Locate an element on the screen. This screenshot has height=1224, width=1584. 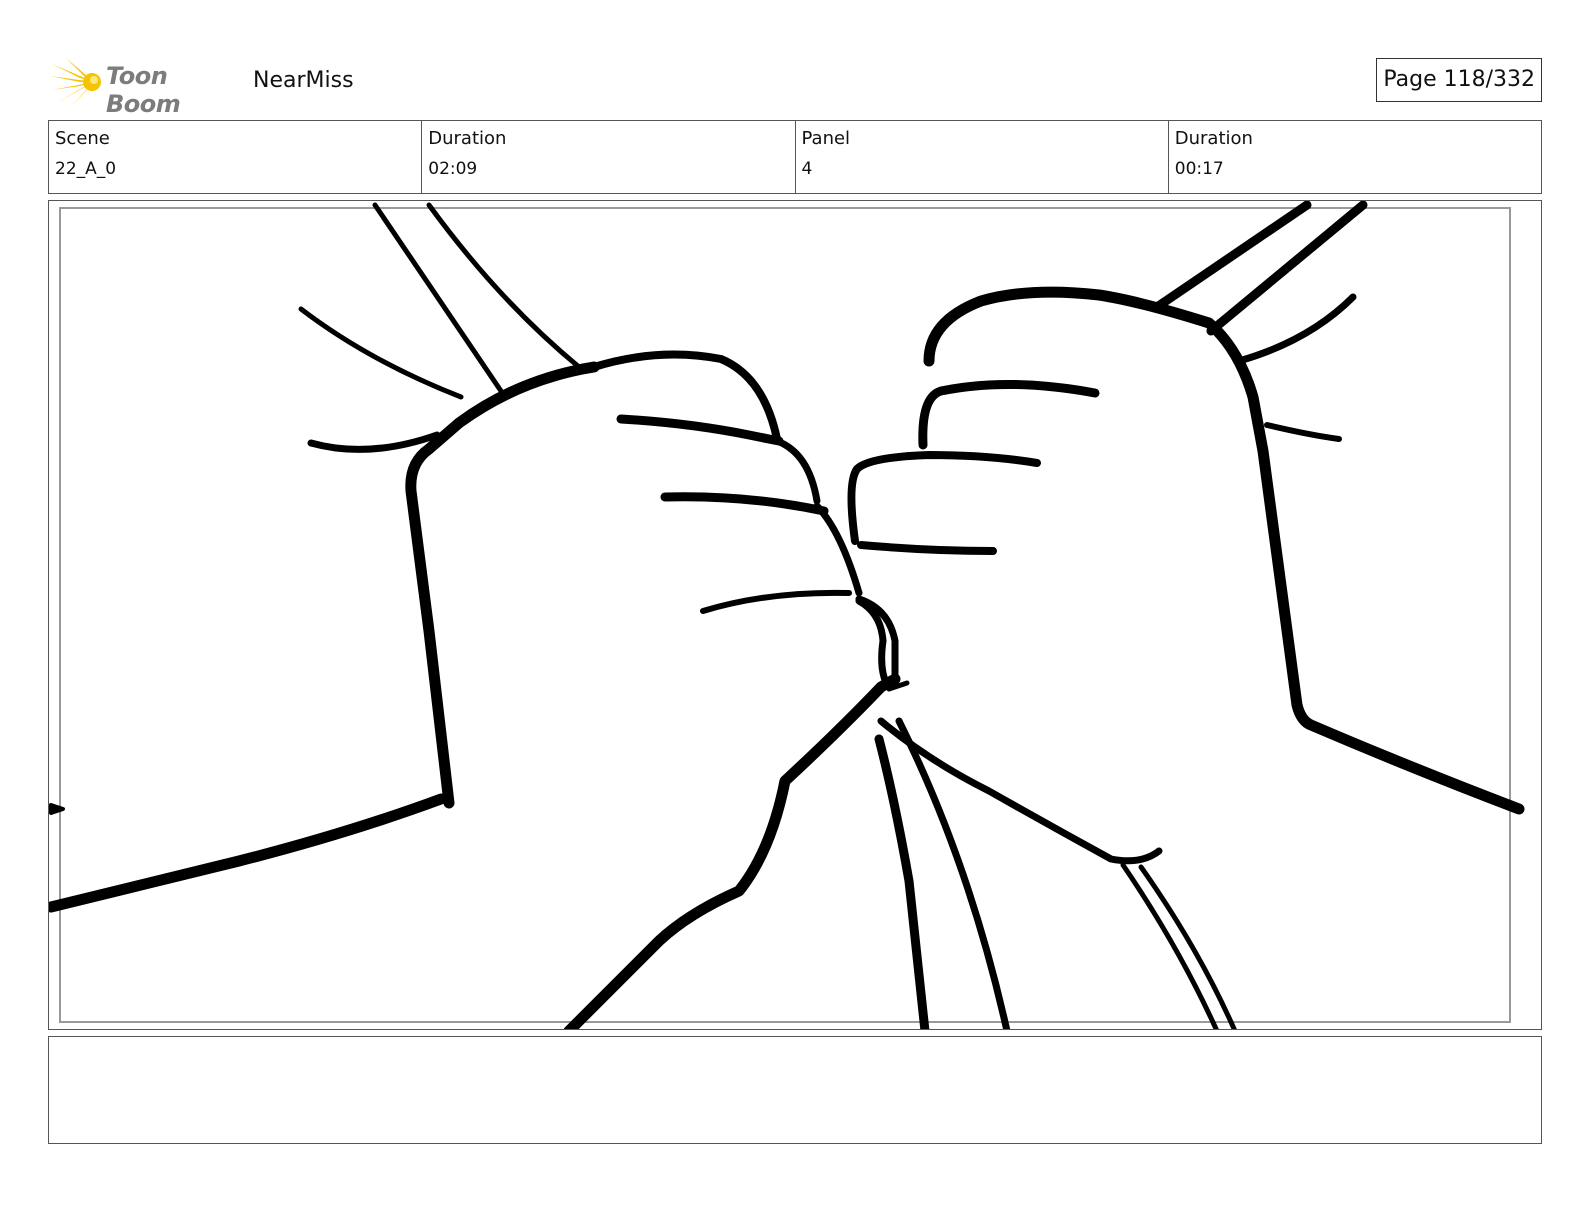
panel-label: Panel is located at coordinates (826, 138).